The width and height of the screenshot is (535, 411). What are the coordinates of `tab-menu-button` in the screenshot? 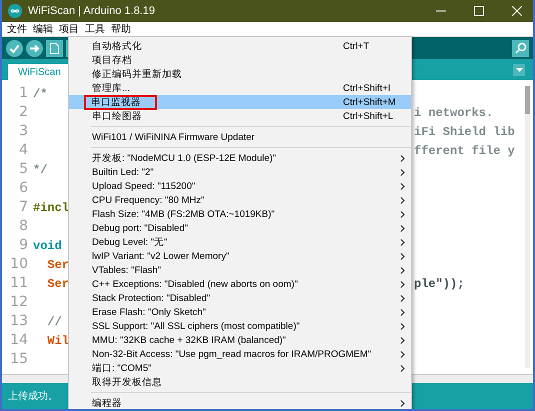 It's located at (519, 70).